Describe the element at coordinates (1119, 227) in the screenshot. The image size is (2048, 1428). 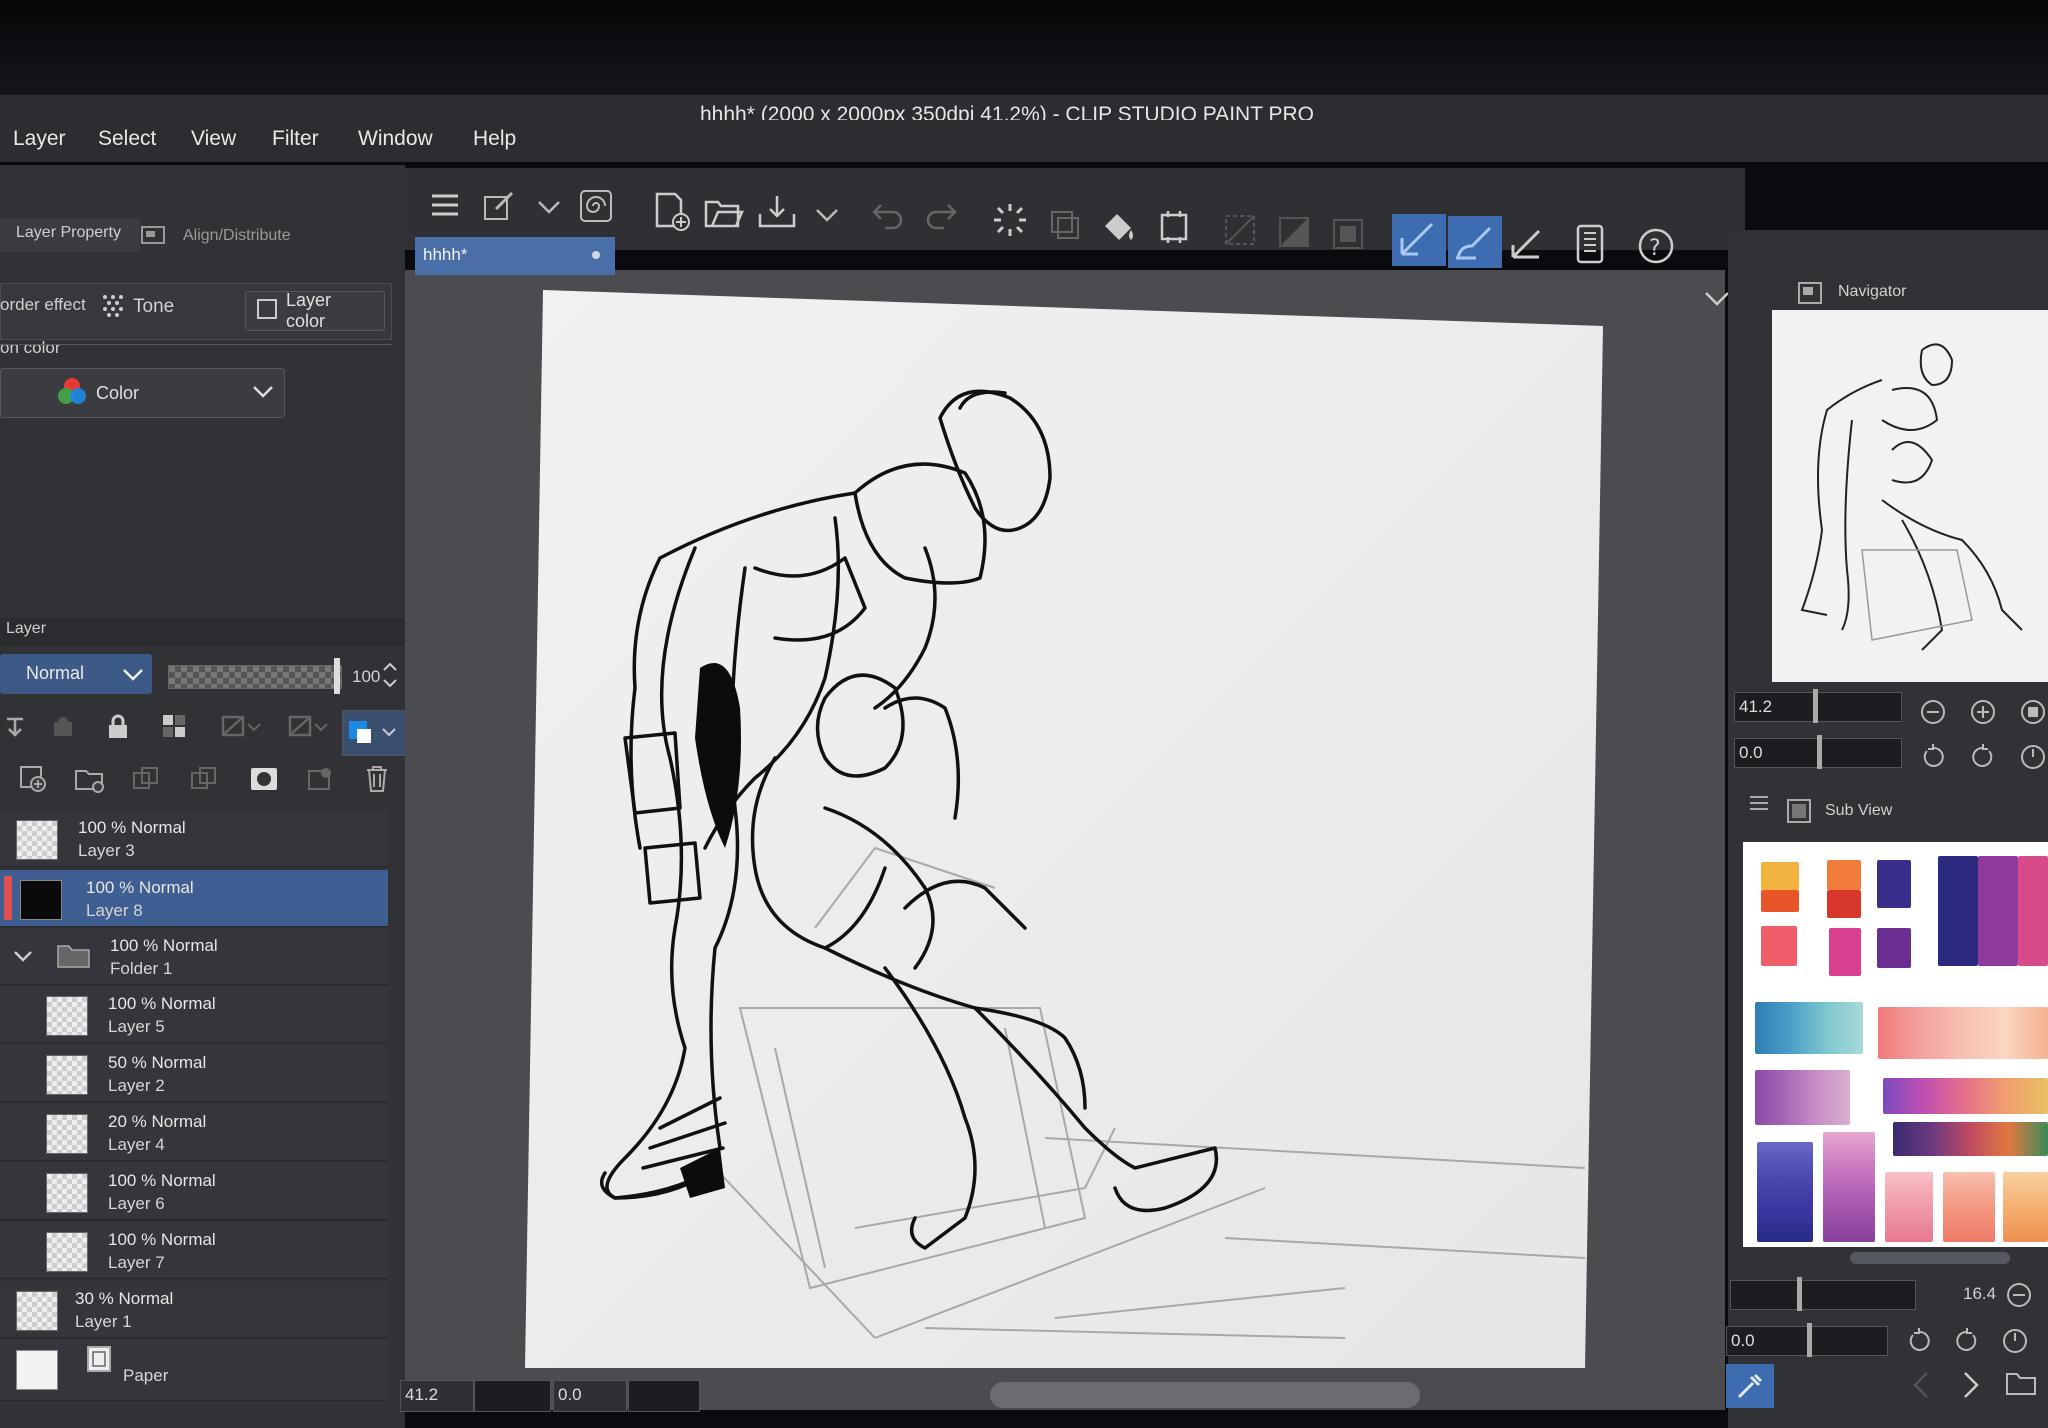
I see `fill-icon` at that location.